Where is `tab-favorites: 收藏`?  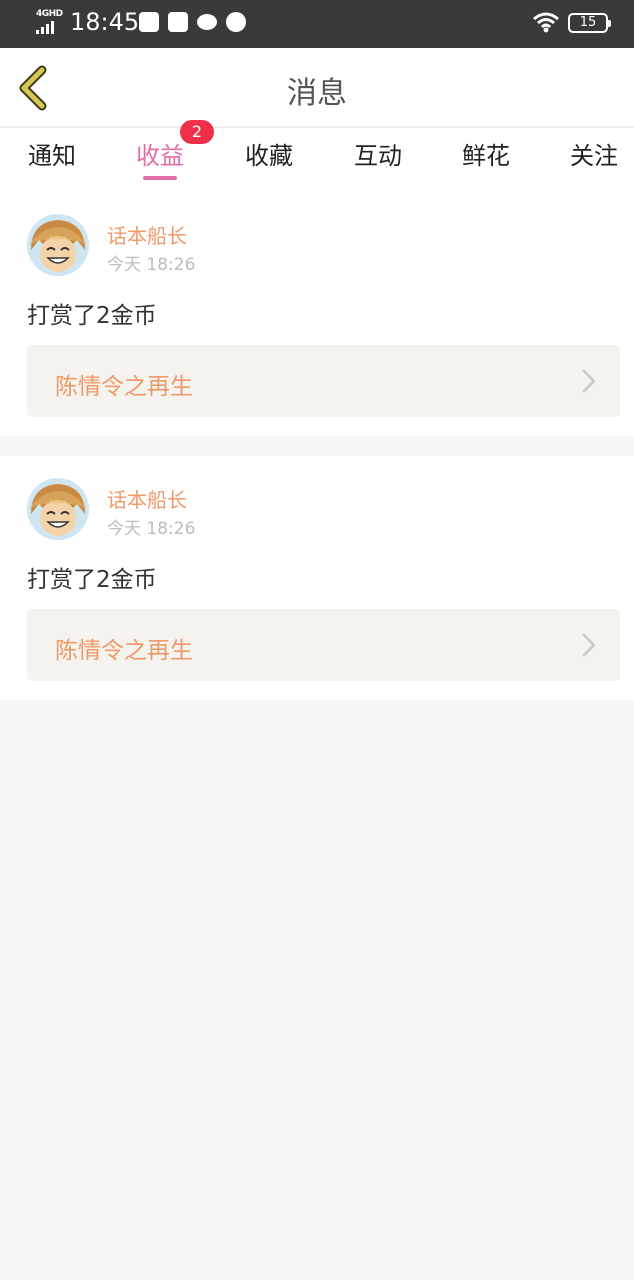 tab-favorites: 收藏 is located at coordinates (269, 153).